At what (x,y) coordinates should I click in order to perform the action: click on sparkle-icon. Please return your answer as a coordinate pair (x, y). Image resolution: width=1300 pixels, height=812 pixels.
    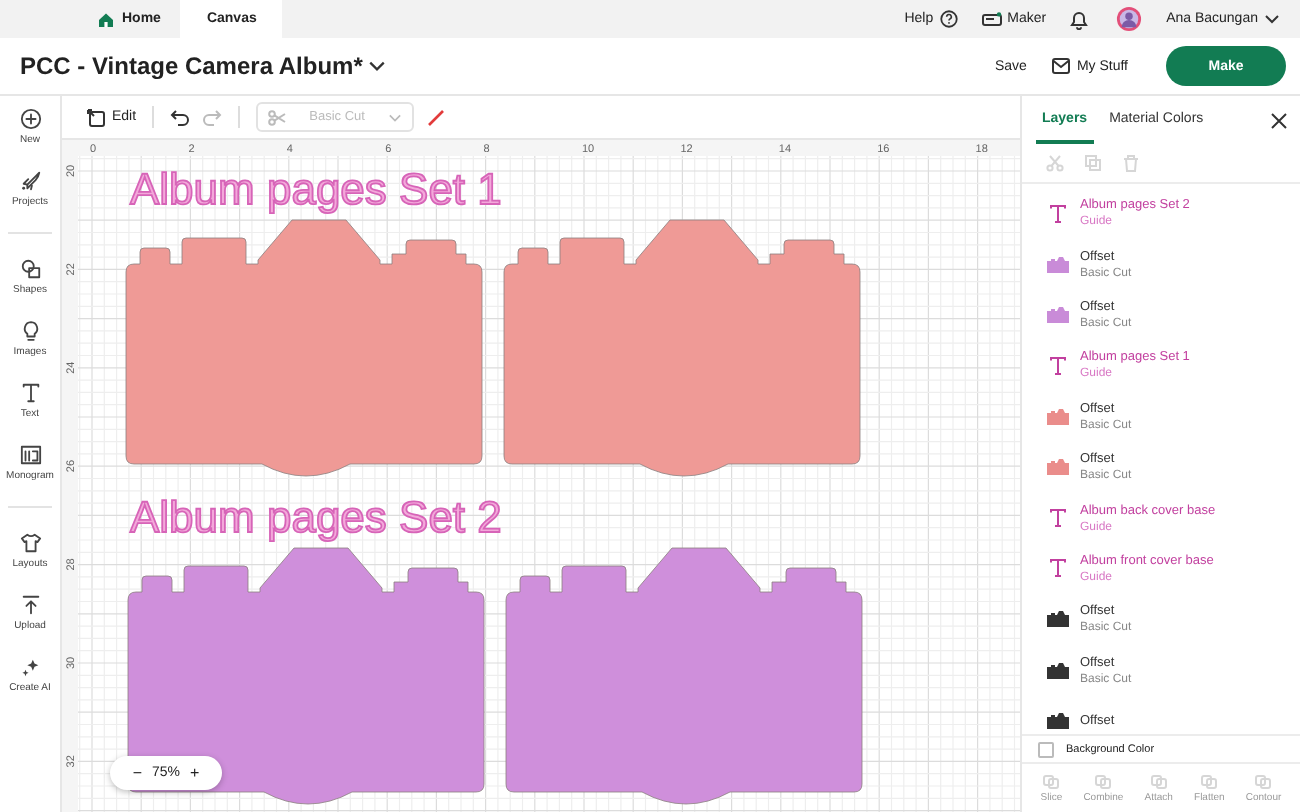
    Looking at the image, I should click on (30, 667).